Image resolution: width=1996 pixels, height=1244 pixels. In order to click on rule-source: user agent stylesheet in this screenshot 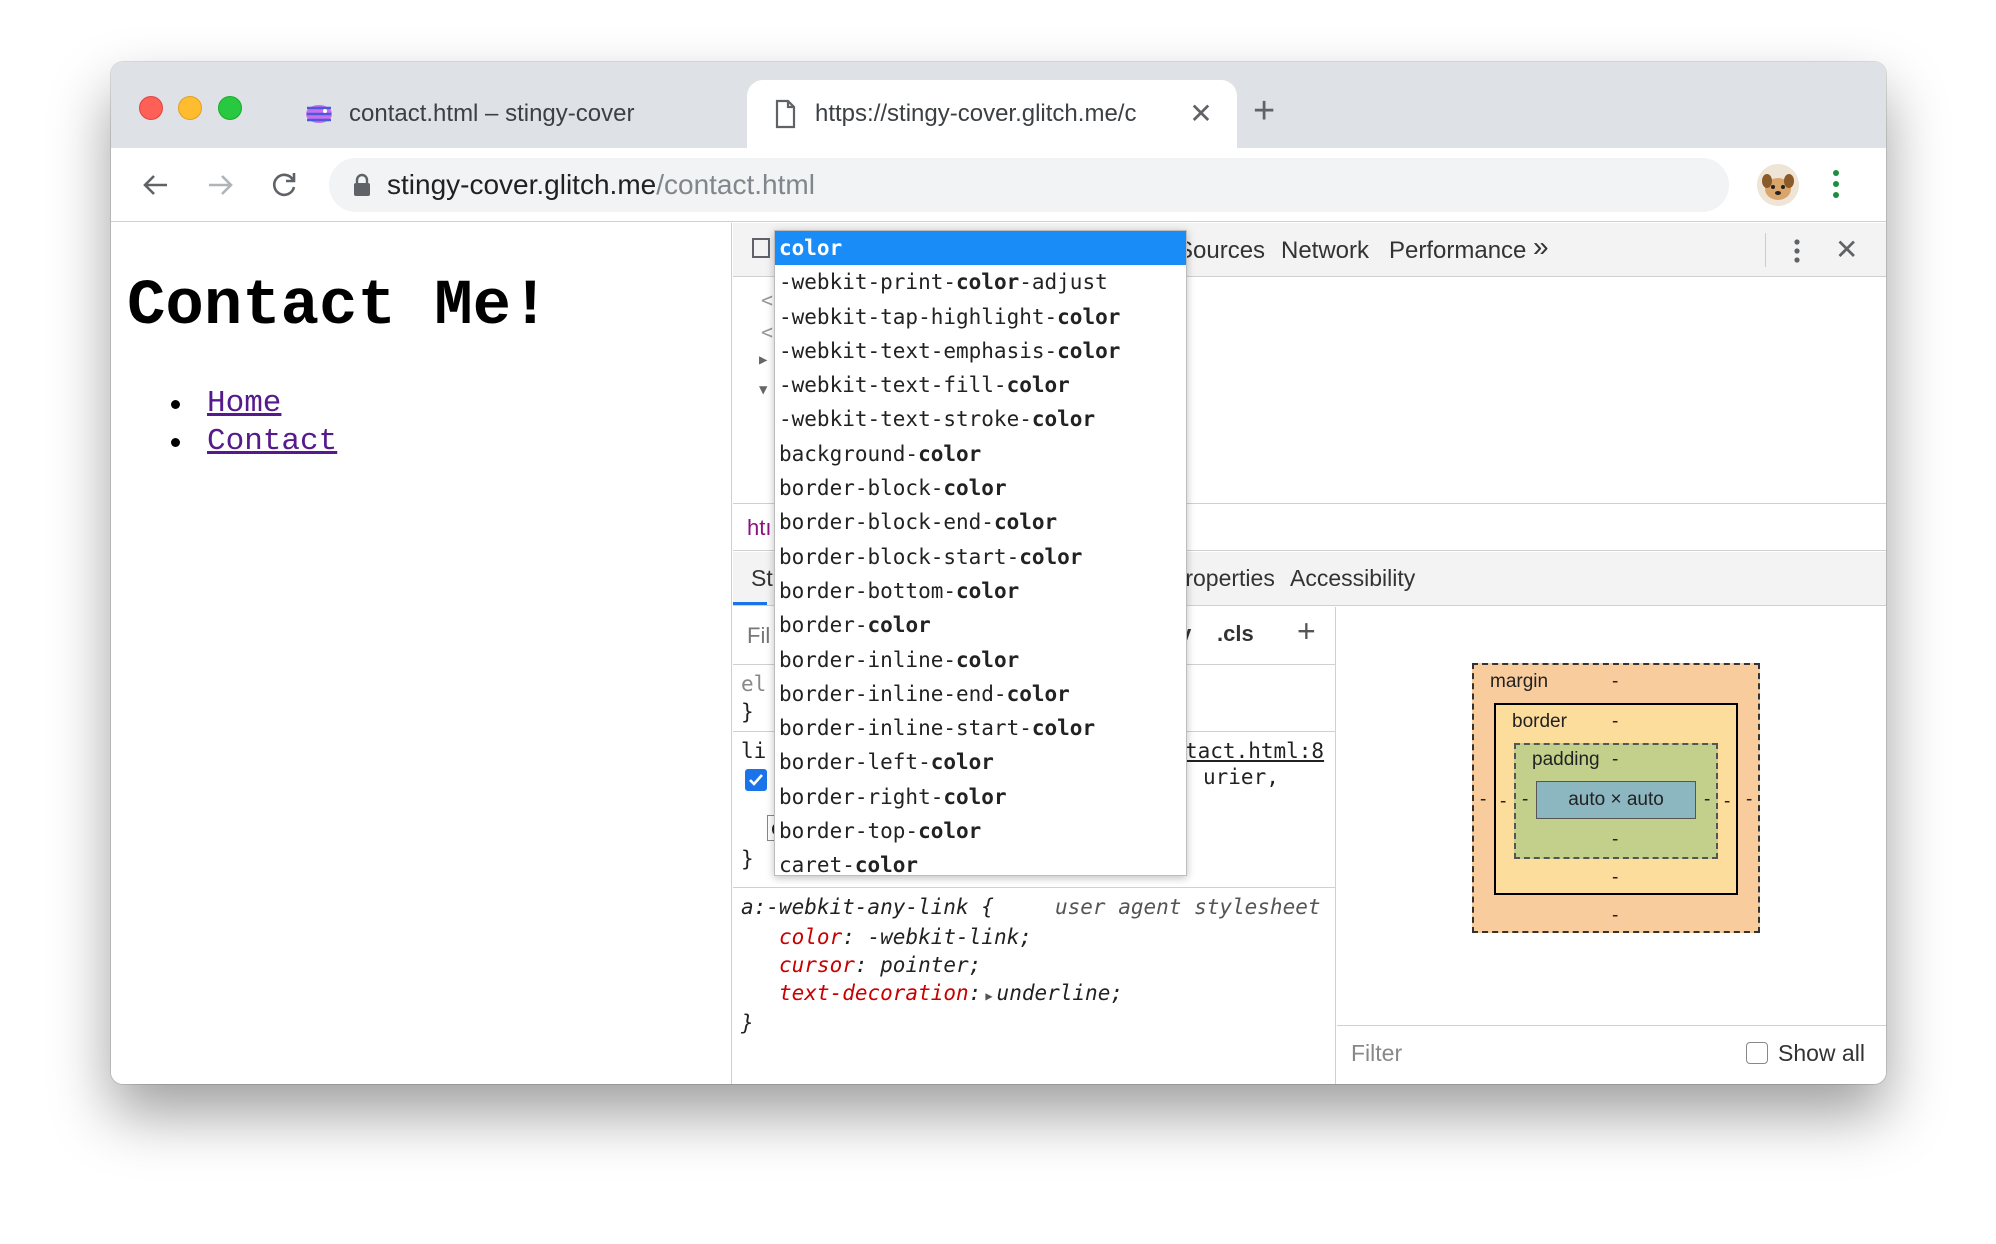, I will do `click(1188, 907)`.